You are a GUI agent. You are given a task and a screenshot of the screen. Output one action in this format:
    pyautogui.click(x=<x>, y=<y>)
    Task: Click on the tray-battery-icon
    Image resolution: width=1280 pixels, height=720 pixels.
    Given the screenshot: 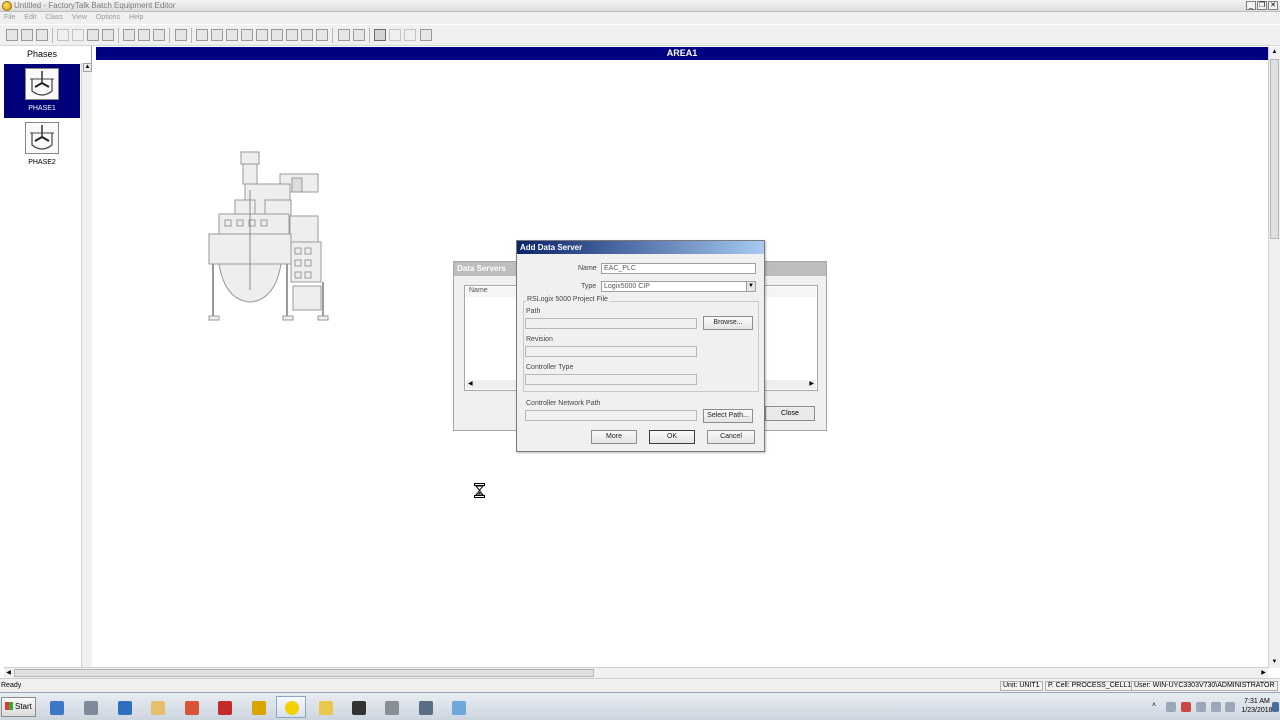 What is the action you would take?
    pyautogui.click(x=1216, y=707)
    